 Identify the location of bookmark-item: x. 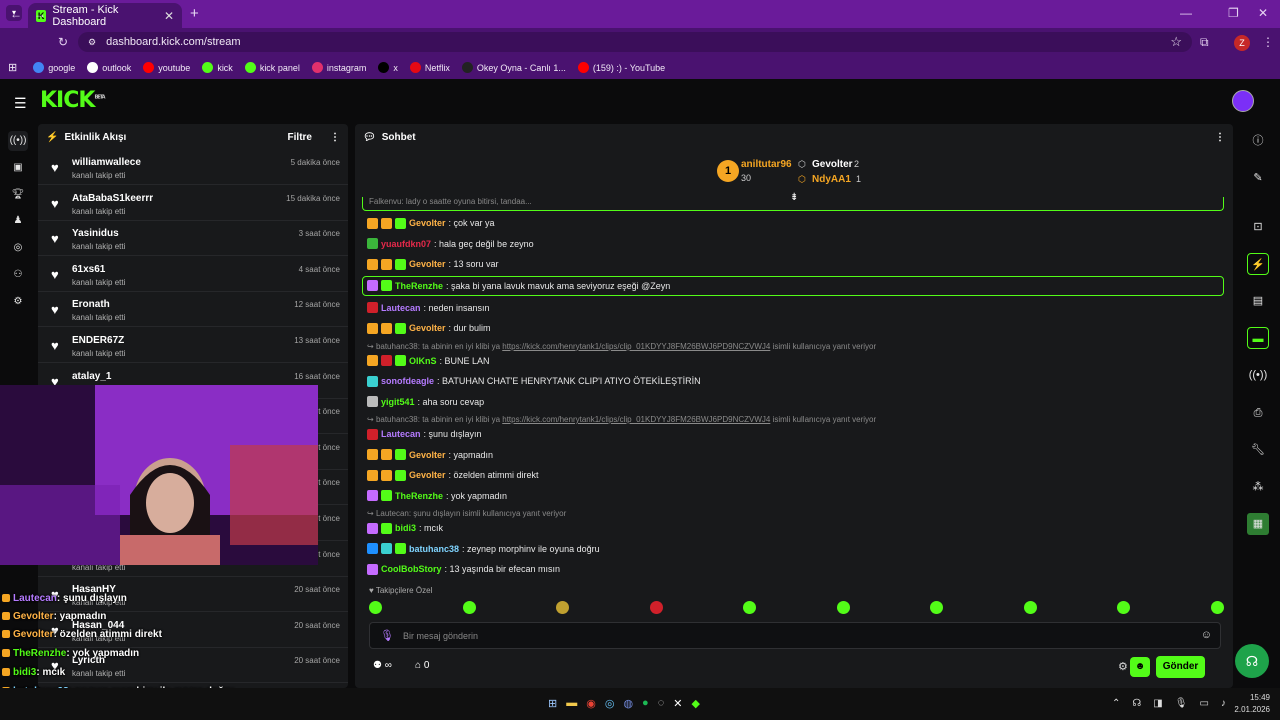
(388, 67).